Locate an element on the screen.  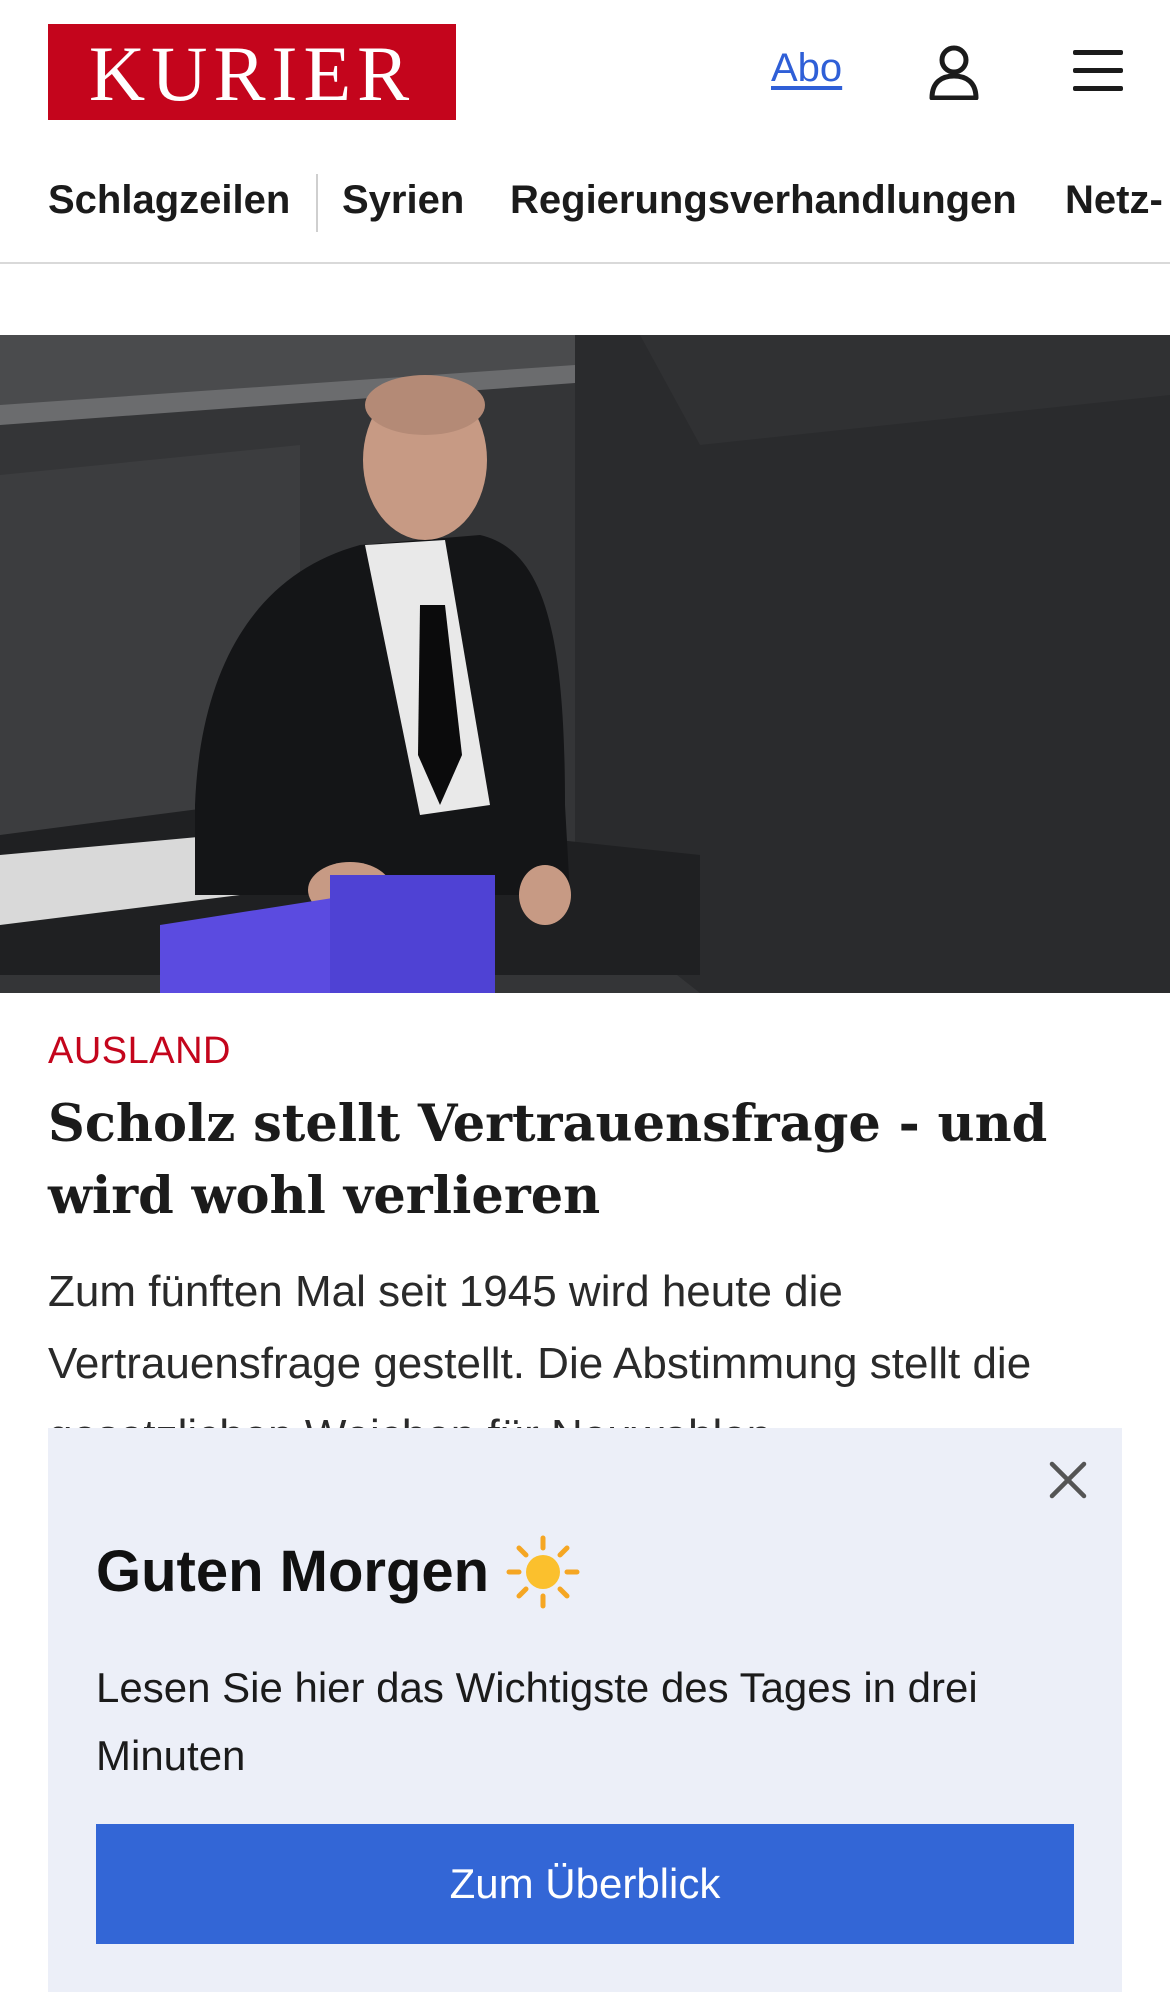
nav-item-syrien: Syrien is located at coordinates (403, 200).